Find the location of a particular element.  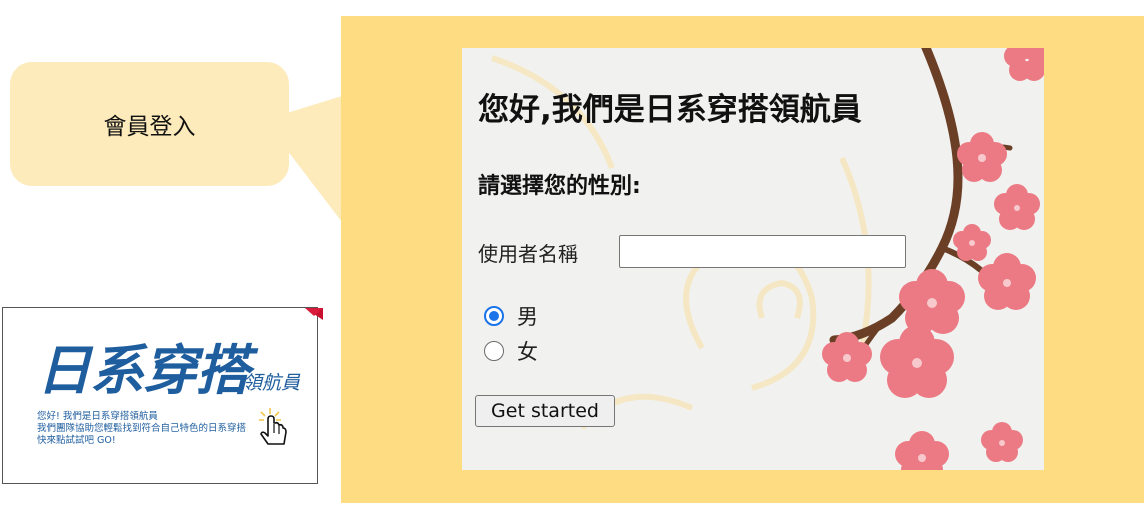

male-label: 男 is located at coordinates (527, 317).